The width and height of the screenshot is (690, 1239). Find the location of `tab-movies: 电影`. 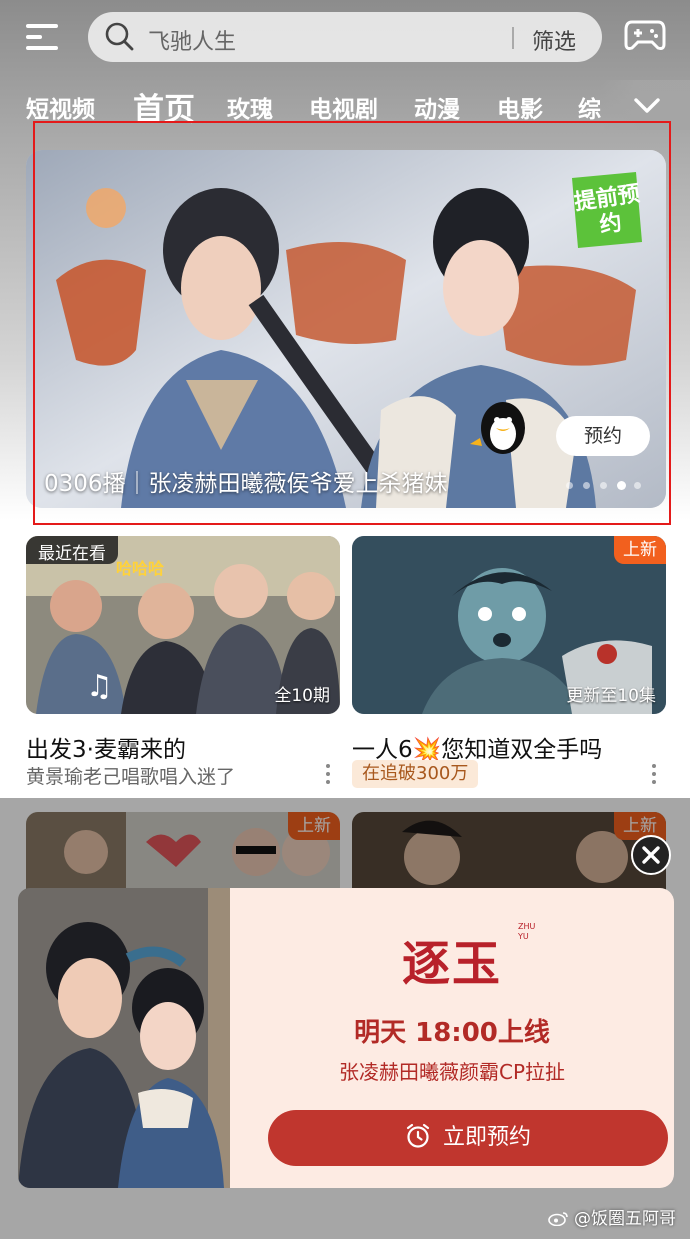

tab-movies: 电影 is located at coordinates (520, 107).